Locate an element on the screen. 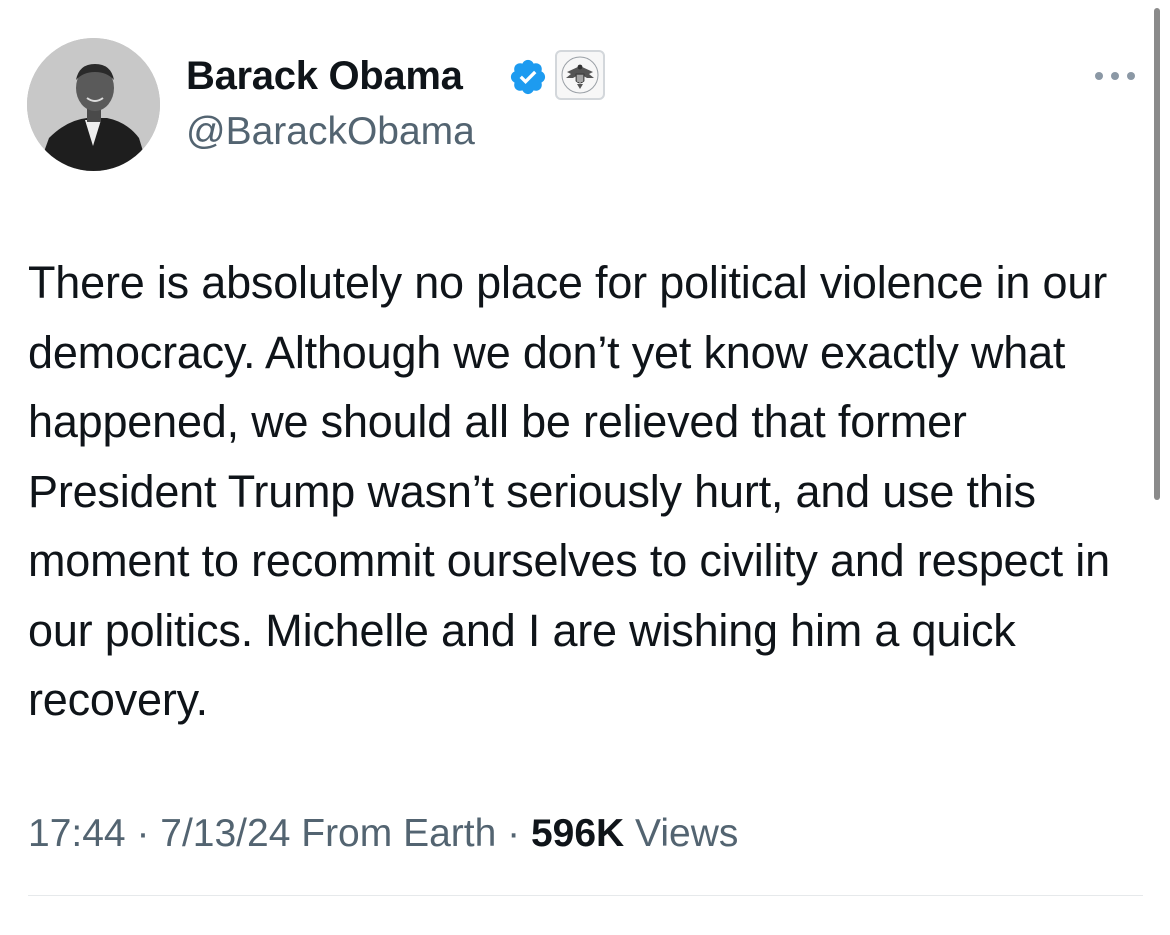 This screenshot has width=1170, height=935. views-count: 596K is located at coordinates (577, 833).